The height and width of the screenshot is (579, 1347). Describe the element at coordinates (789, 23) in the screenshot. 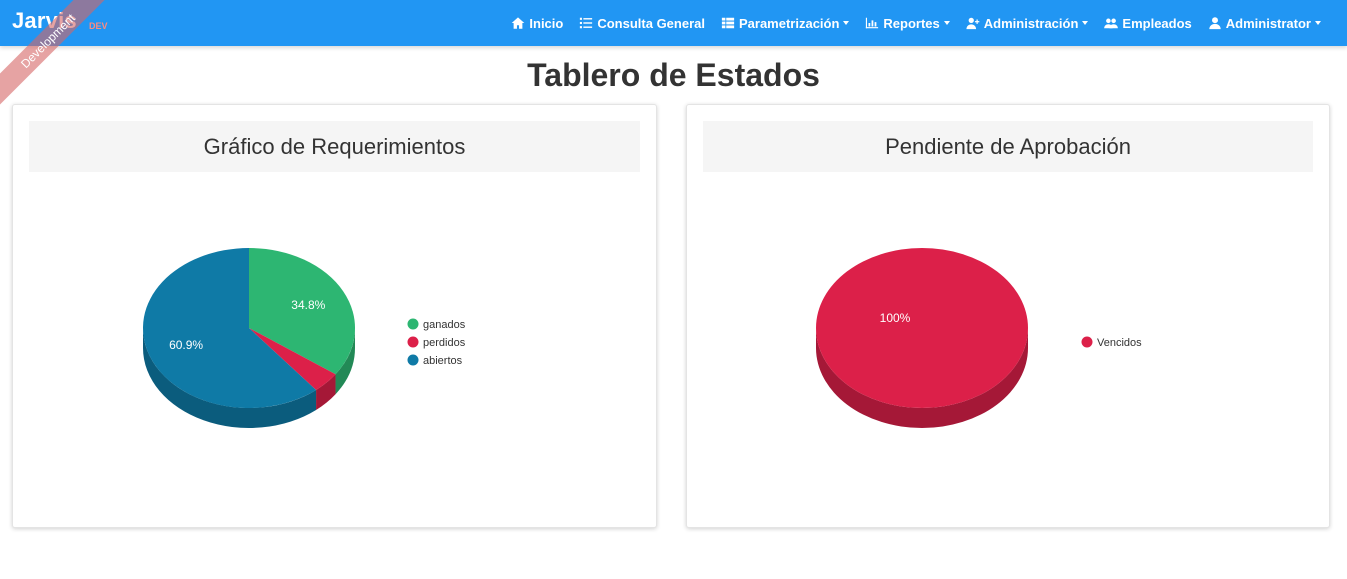

I see `nav-parametrizacion-label: Parametrización` at that location.